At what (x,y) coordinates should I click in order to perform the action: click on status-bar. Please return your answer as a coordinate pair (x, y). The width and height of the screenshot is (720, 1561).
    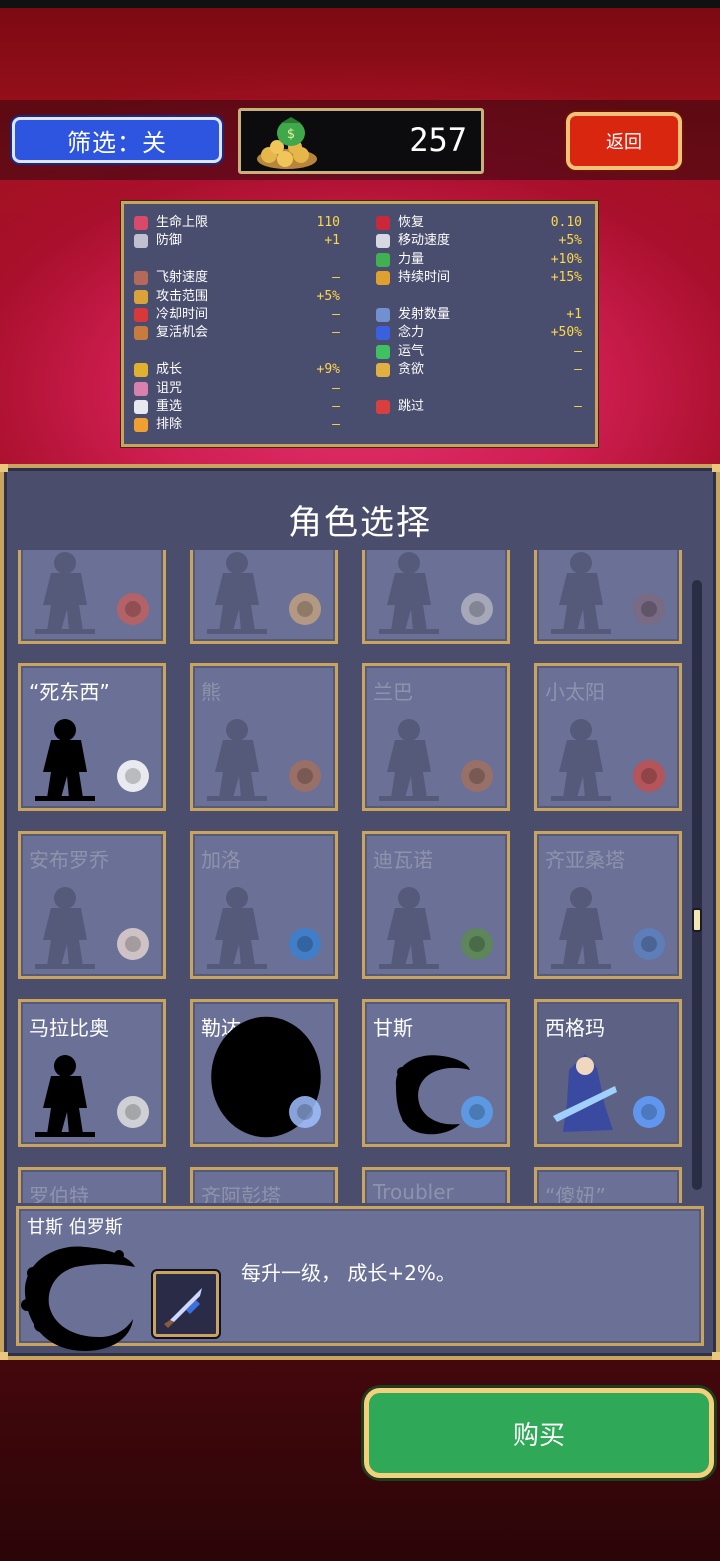
    Looking at the image, I should click on (360, 4).